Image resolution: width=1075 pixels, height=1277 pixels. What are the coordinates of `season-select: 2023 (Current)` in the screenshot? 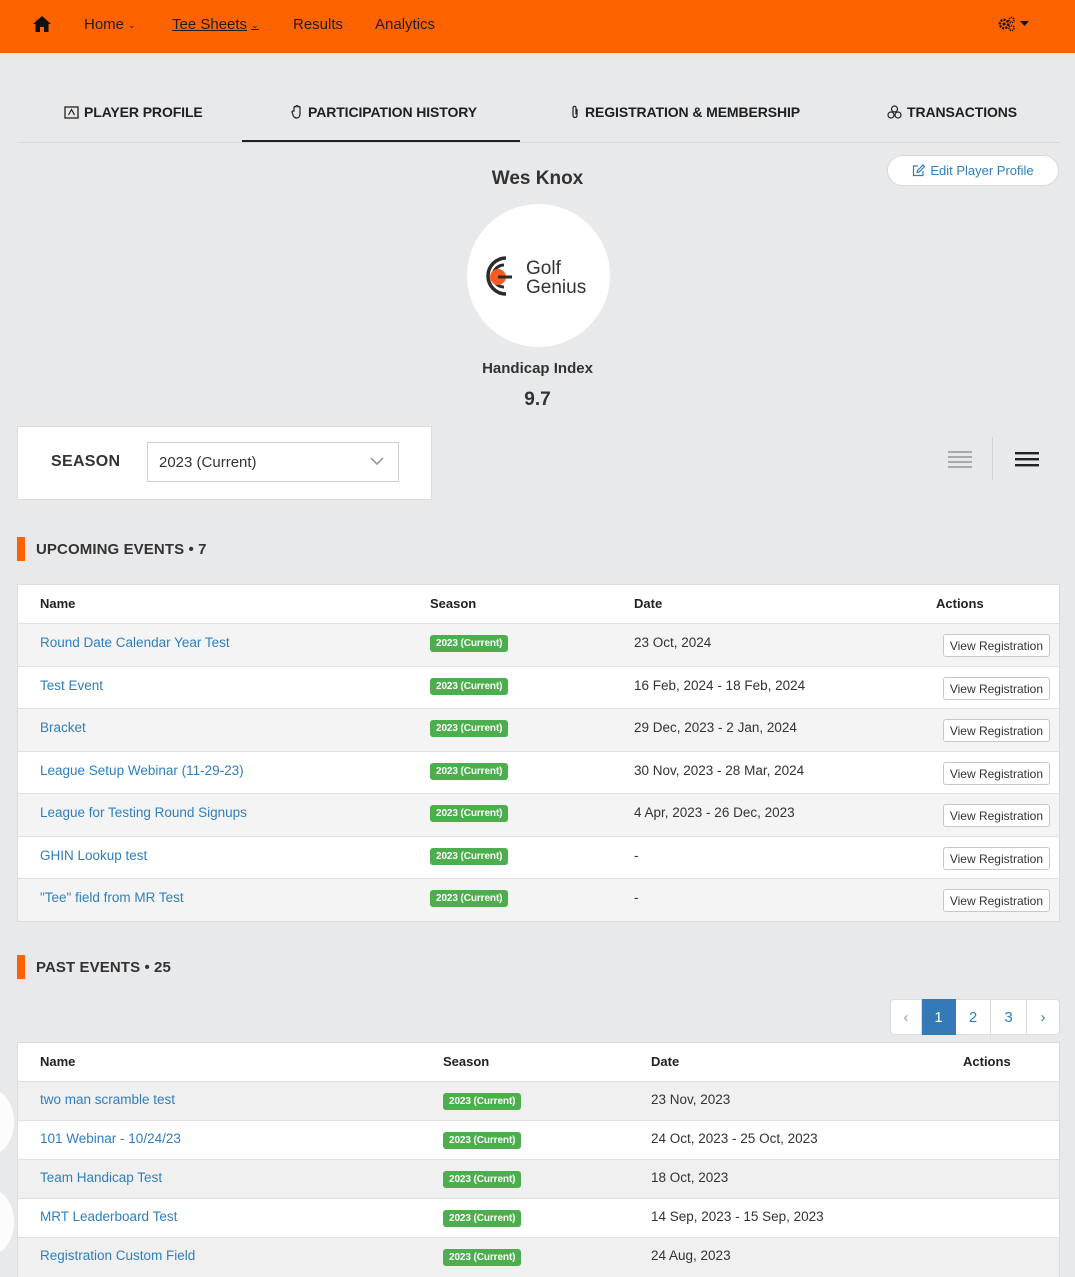 It's located at (273, 462).